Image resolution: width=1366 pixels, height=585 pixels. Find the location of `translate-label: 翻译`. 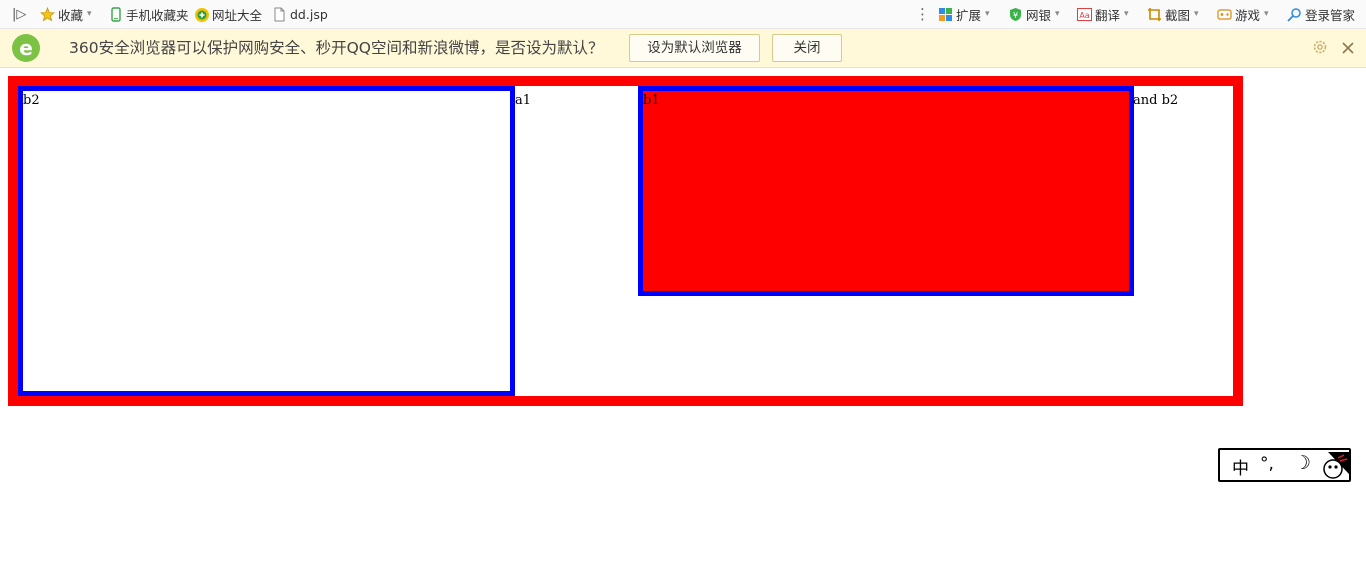

translate-label: 翻译 is located at coordinates (1108, 15).